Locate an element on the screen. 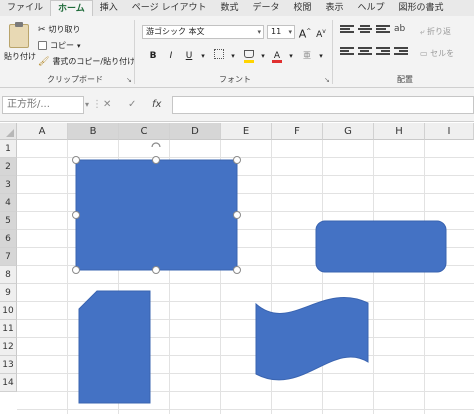 The width and height of the screenshot is (474, 414). rotation-handle-icon is located at coordinates (156, 145).